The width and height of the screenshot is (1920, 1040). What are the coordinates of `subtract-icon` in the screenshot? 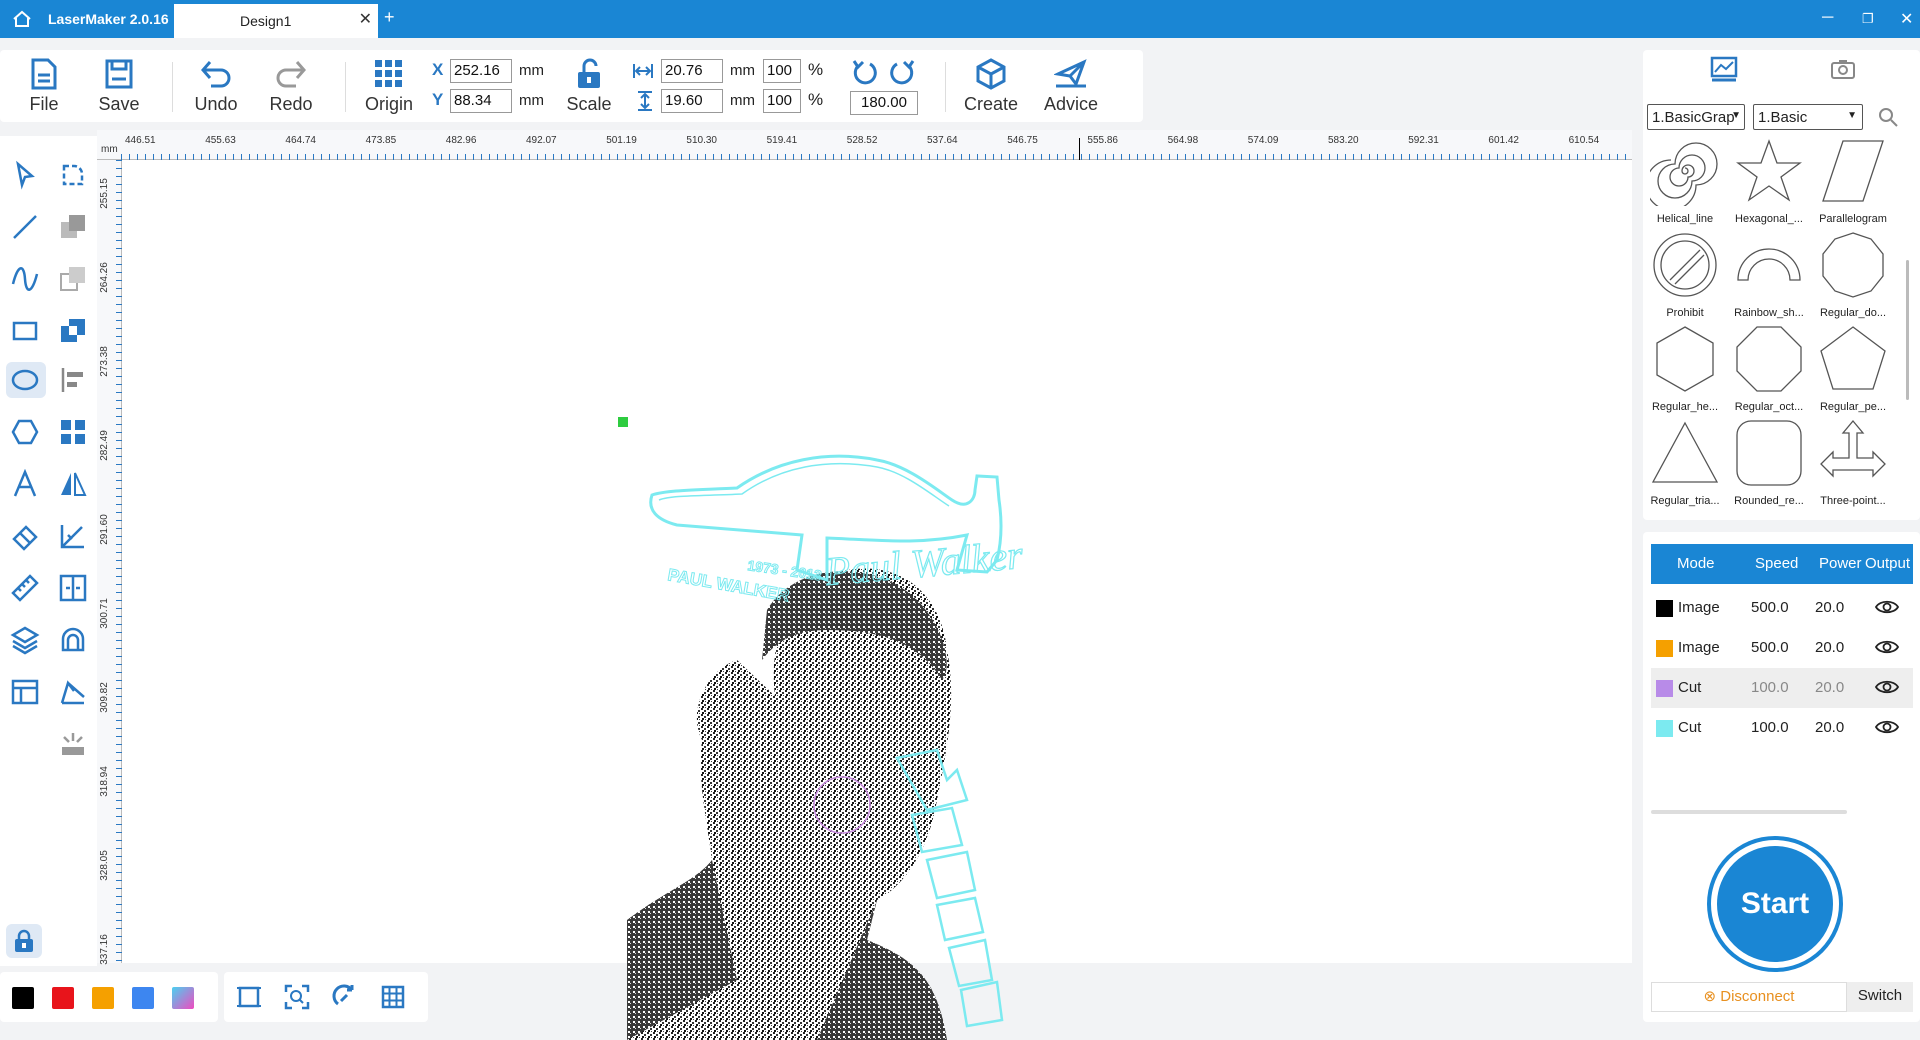 It's located at (73, 279).